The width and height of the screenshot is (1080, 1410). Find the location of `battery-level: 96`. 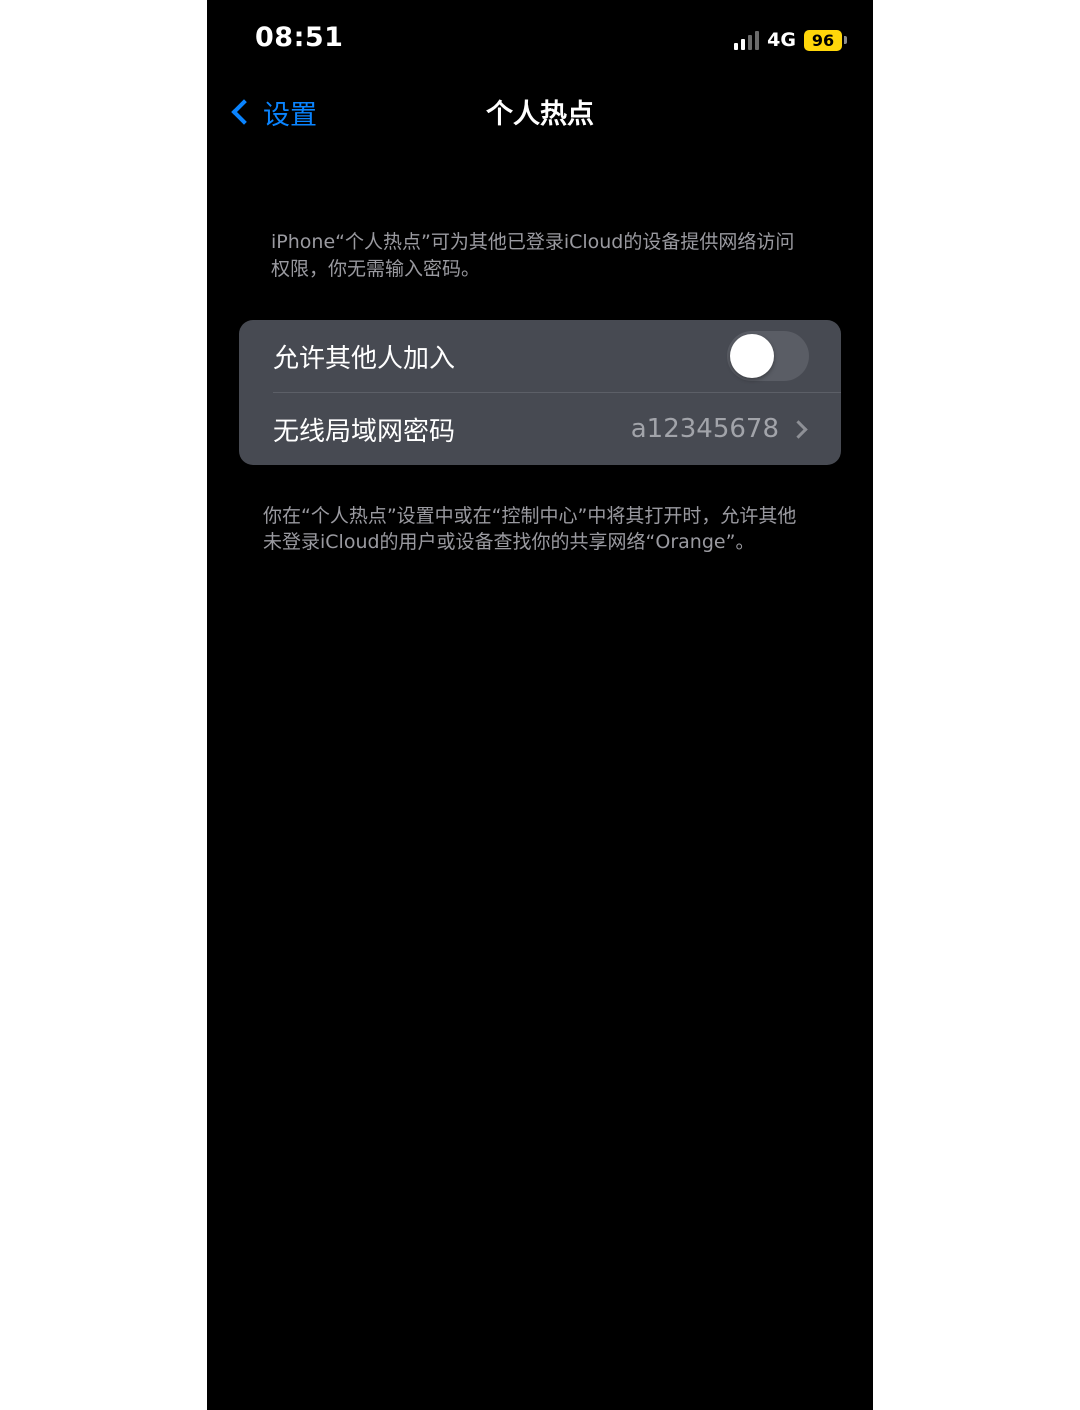

battery-level: 96 is located at coordinates (823, 40).